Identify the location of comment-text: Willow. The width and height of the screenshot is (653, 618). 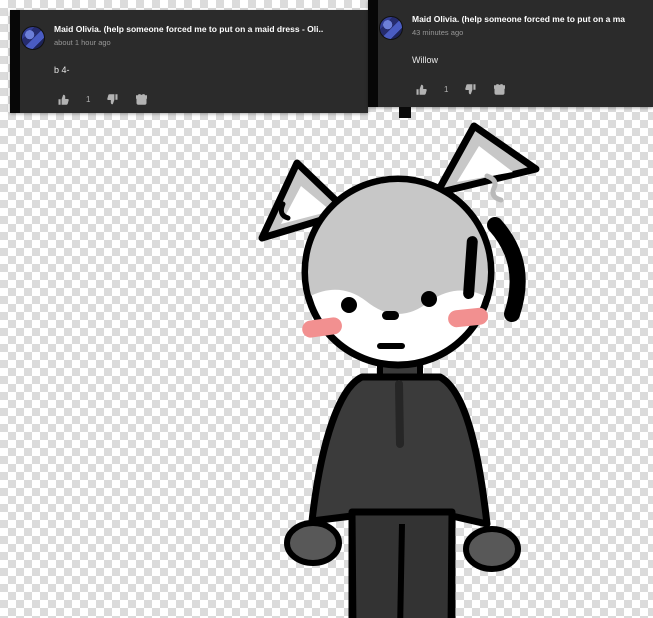
(425, 60).